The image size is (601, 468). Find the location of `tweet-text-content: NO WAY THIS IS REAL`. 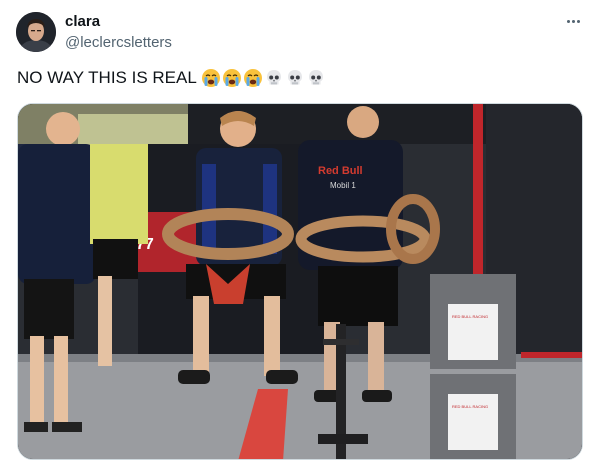

tweet-text-content: NO WAY THIS IS REAL is located at coordinates (107, 77).